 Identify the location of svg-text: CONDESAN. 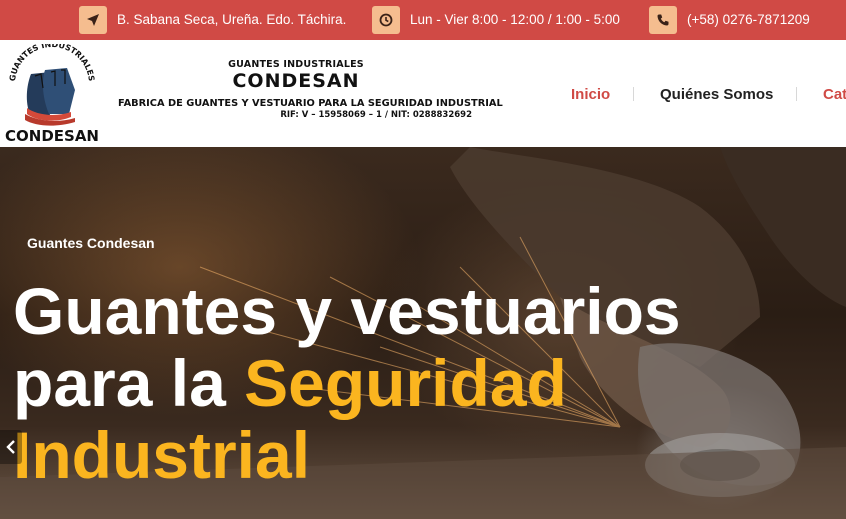
(52, 135).